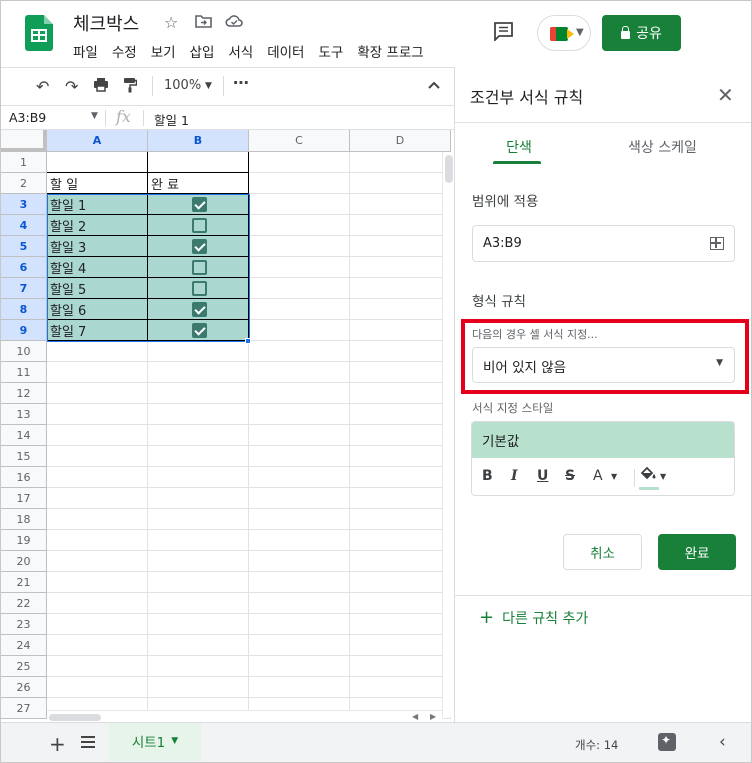 The height and width of the screenshot is (763, 752). What do you see at coordinates (174, 741) in the screenshot?
I see `sheet-tab-caret-icon: ▼` at bounding box center [174, 741].